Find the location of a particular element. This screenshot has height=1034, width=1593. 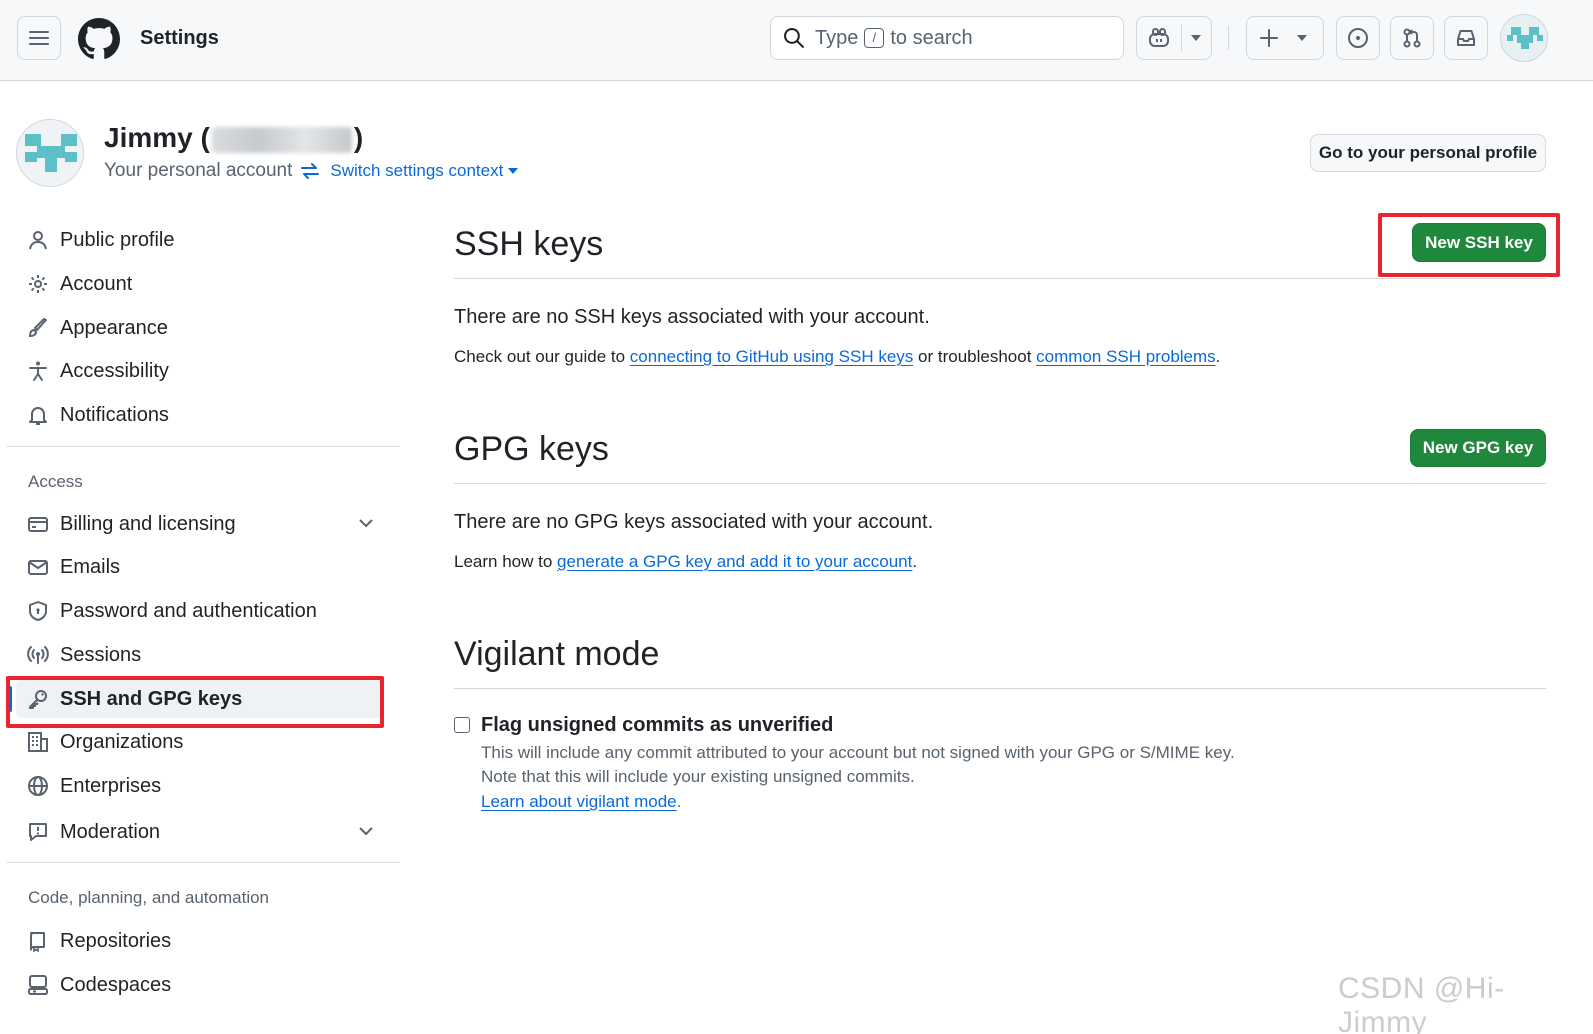

search-input: Type / to search is located at coordinates (947, 38).